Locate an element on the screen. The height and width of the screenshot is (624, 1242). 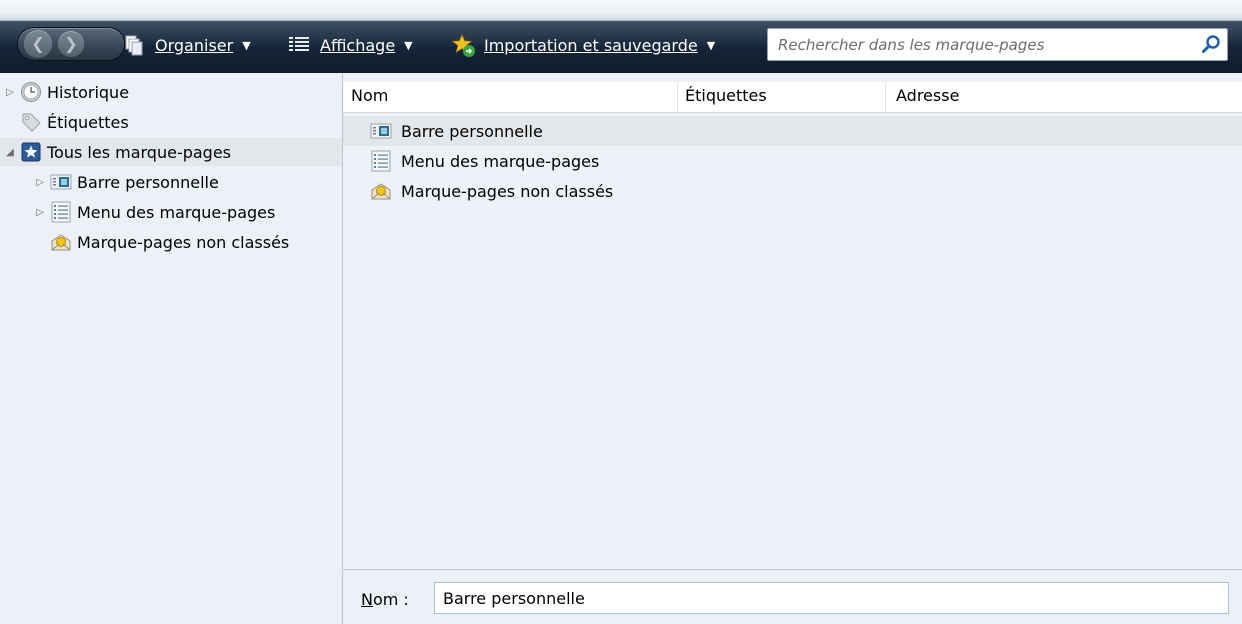
details-pane: Nom : is located at coordinates (792, 596).